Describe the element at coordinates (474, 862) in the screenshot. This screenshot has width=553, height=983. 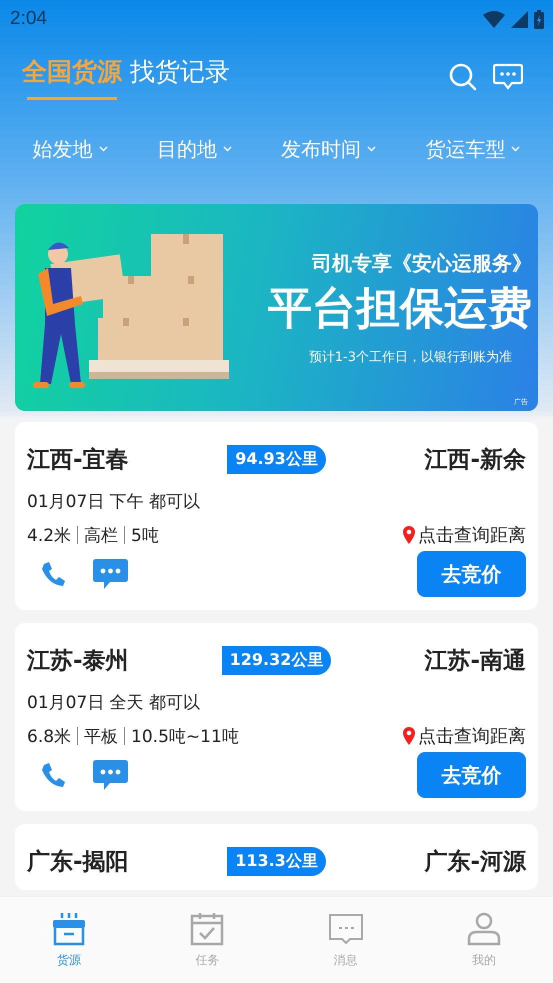
I see `destination-city: 广东-河源` at that location.